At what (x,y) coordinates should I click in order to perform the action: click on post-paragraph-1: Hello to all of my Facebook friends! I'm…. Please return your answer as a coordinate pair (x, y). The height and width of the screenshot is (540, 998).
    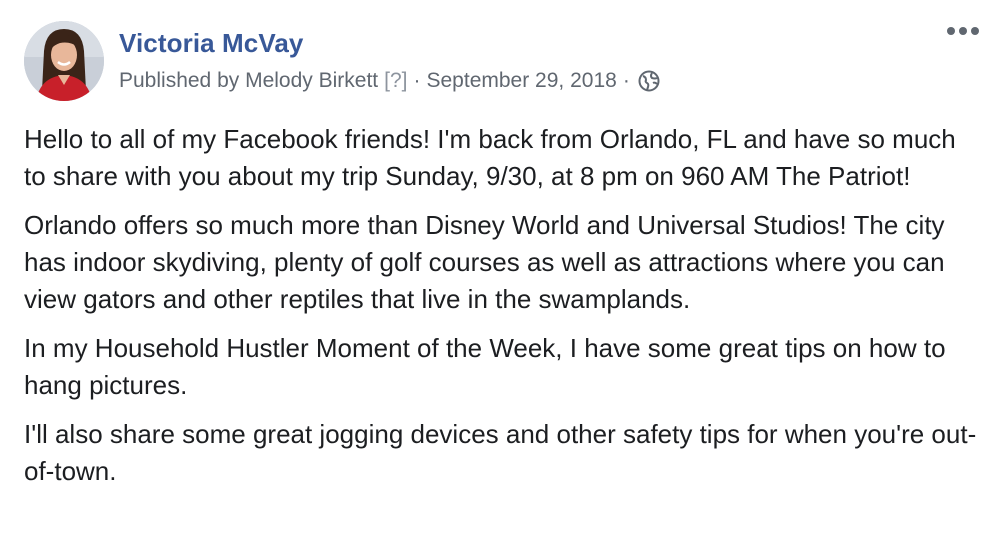
    Looking at the image, I should click on (490, 157).